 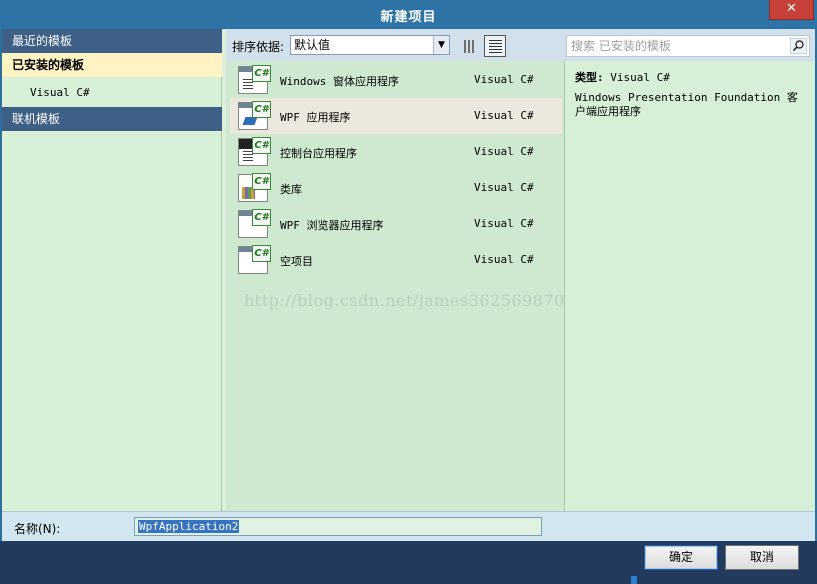 I want to click on chevron-down-icon: ▼, so click(x=441, y=45).